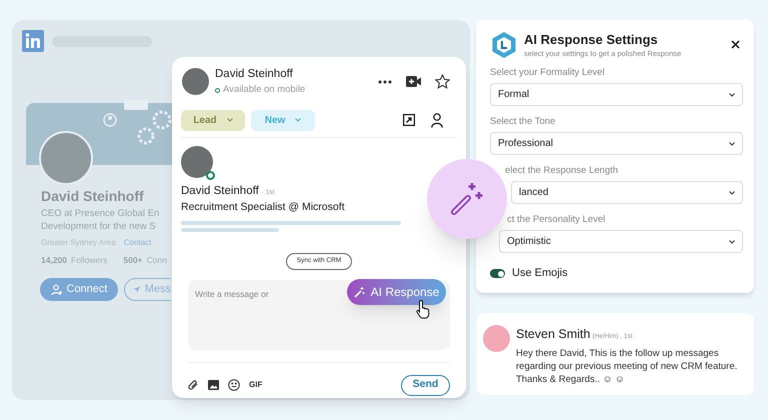 Image resolution: width=768 pixels, height=420 pixels. Describe the element at coordinates (553, 334) in the screenshot. I see `sender-name: Steven Smith` at that location.